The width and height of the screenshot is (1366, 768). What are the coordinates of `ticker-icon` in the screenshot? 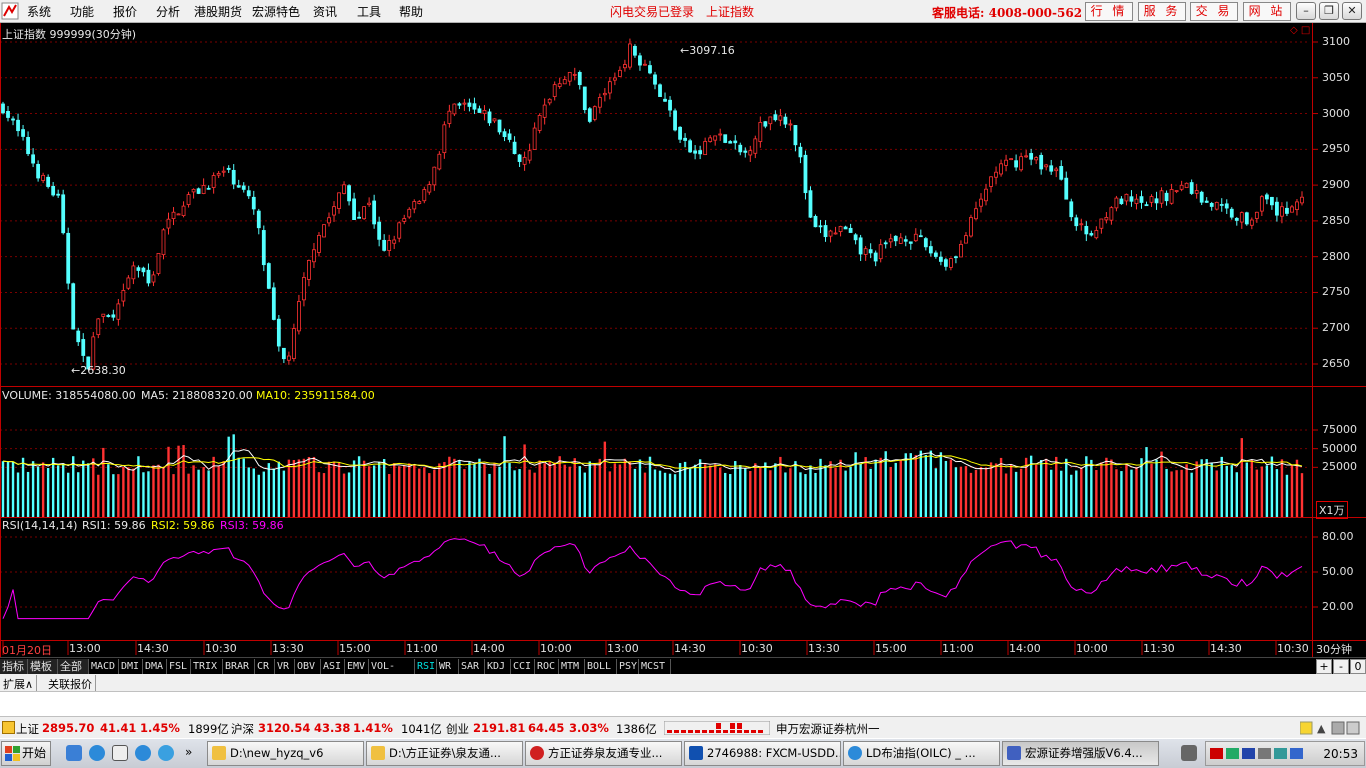 It's located at (8, 727).